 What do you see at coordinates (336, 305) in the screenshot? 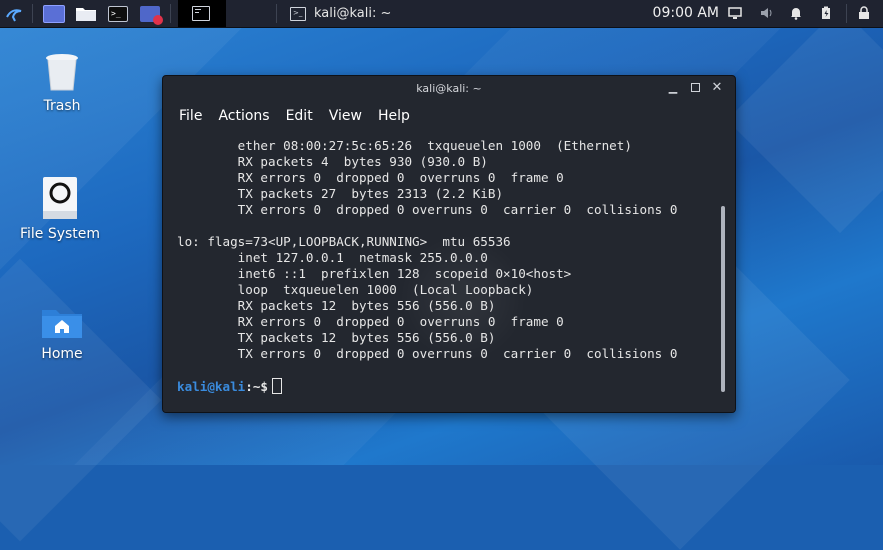
I see `output-line: RX packets 12 bytes 556 (556.0 B)` at bounding box center [336, 305].